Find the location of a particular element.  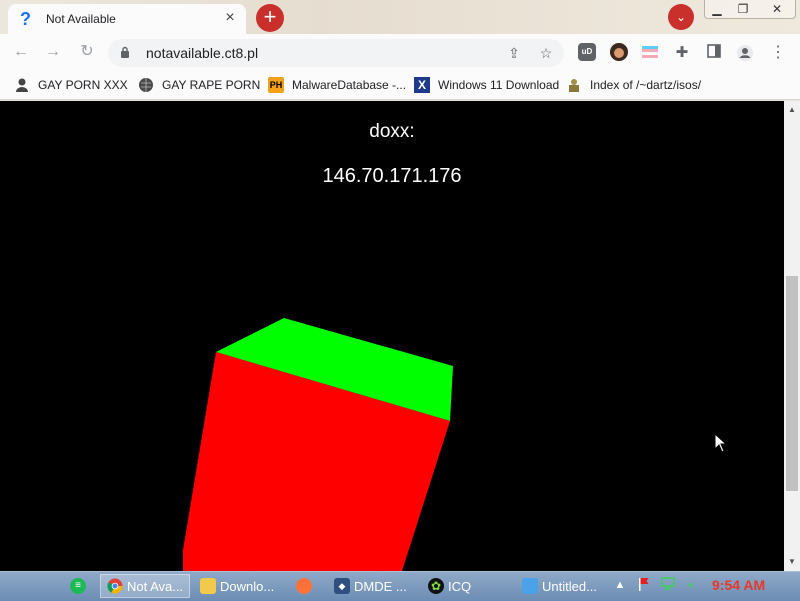

close-window-button: ✕ is located at coordinates (777, 10).